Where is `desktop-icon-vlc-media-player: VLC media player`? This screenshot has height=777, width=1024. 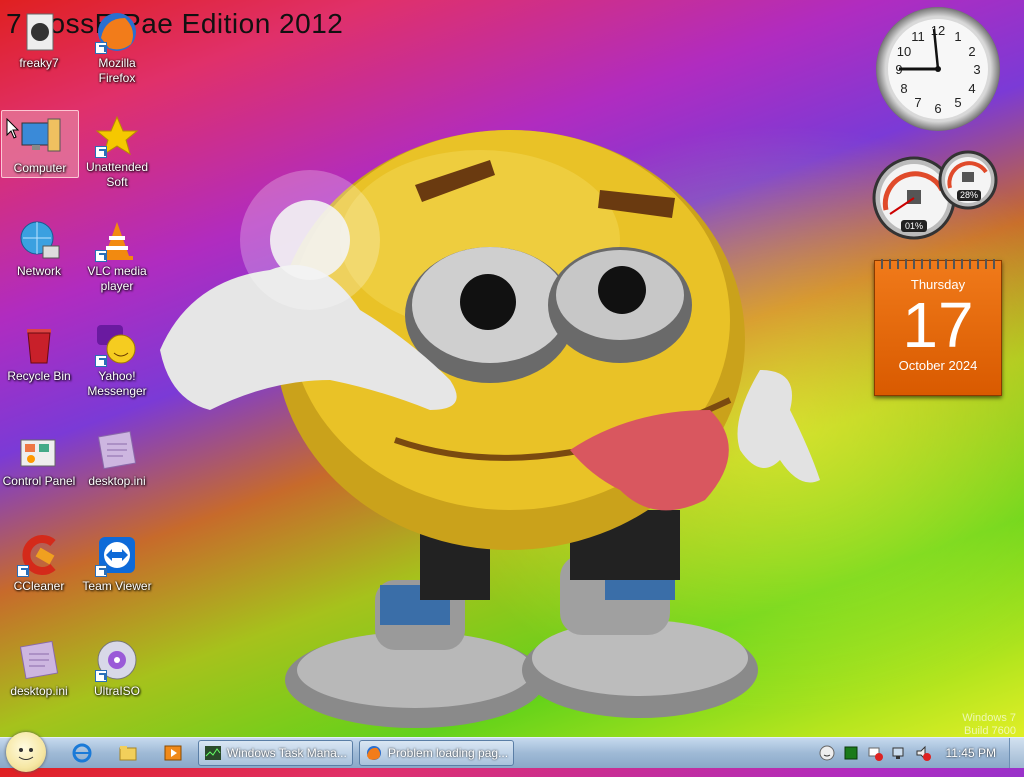 desktop-icon-vlc-media-player: VLC media player is located at coordinates (117, 262).